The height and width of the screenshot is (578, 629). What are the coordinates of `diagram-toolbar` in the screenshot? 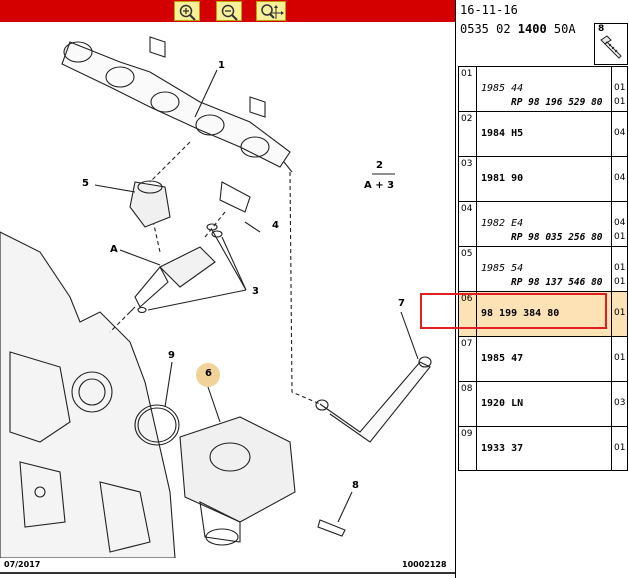 It's located at (227, 11).